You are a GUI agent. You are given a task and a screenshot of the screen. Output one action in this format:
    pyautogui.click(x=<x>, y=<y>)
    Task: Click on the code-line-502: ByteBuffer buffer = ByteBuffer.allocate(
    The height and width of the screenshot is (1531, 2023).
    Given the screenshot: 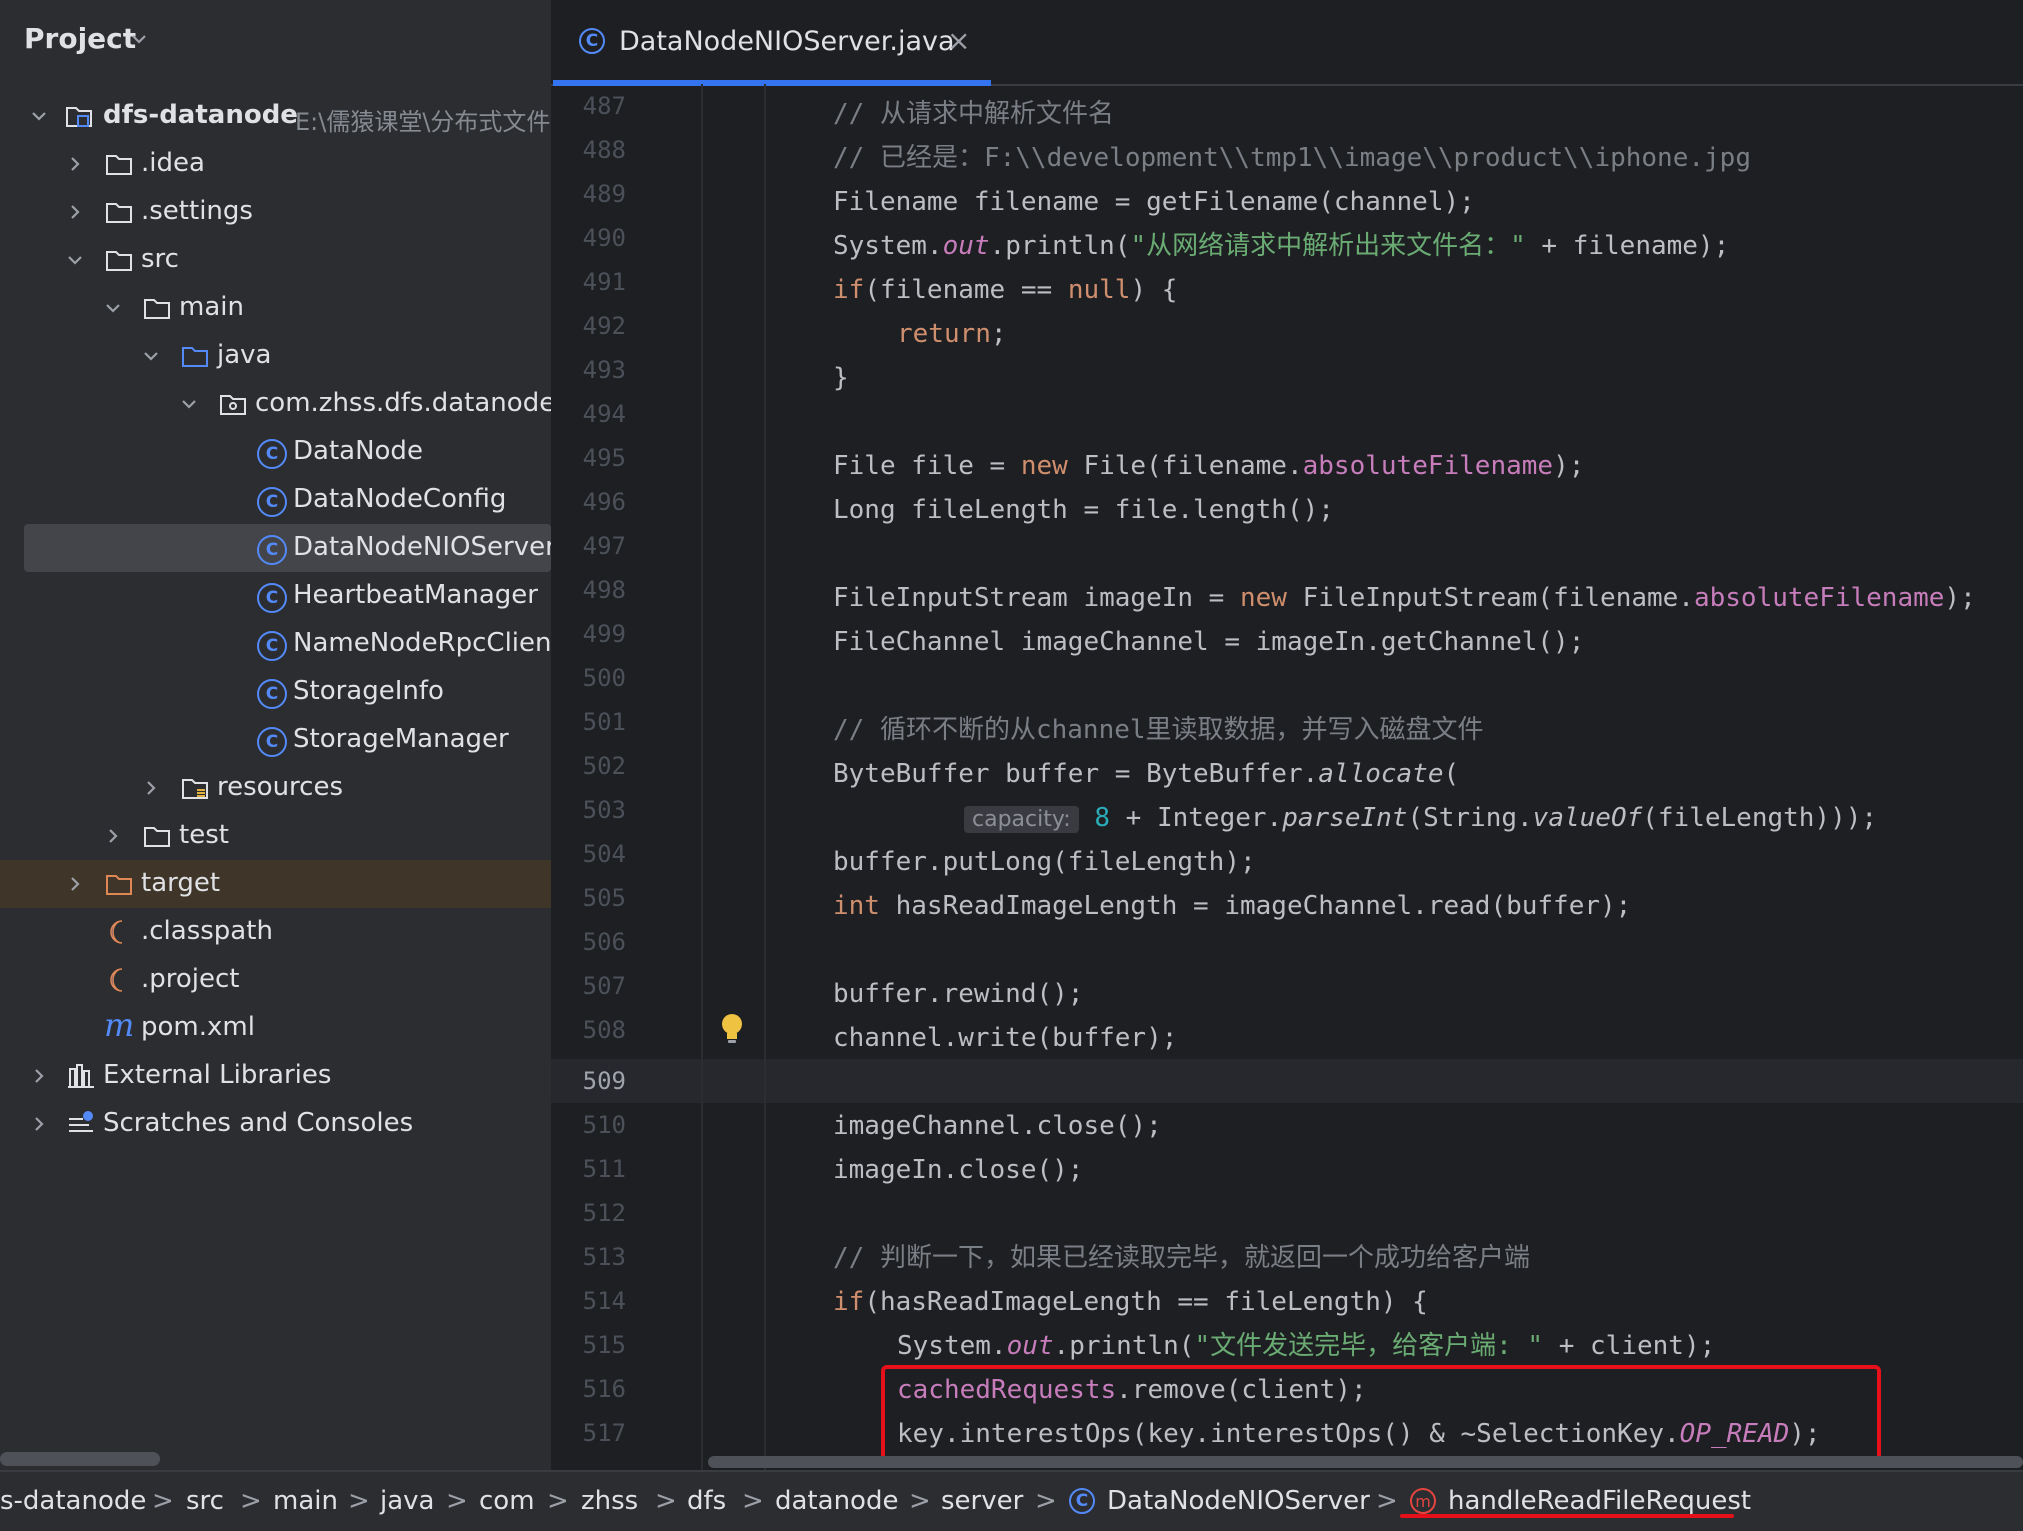 What is the action you would take?
    pyautogui.click(x=1146, y=774)
    